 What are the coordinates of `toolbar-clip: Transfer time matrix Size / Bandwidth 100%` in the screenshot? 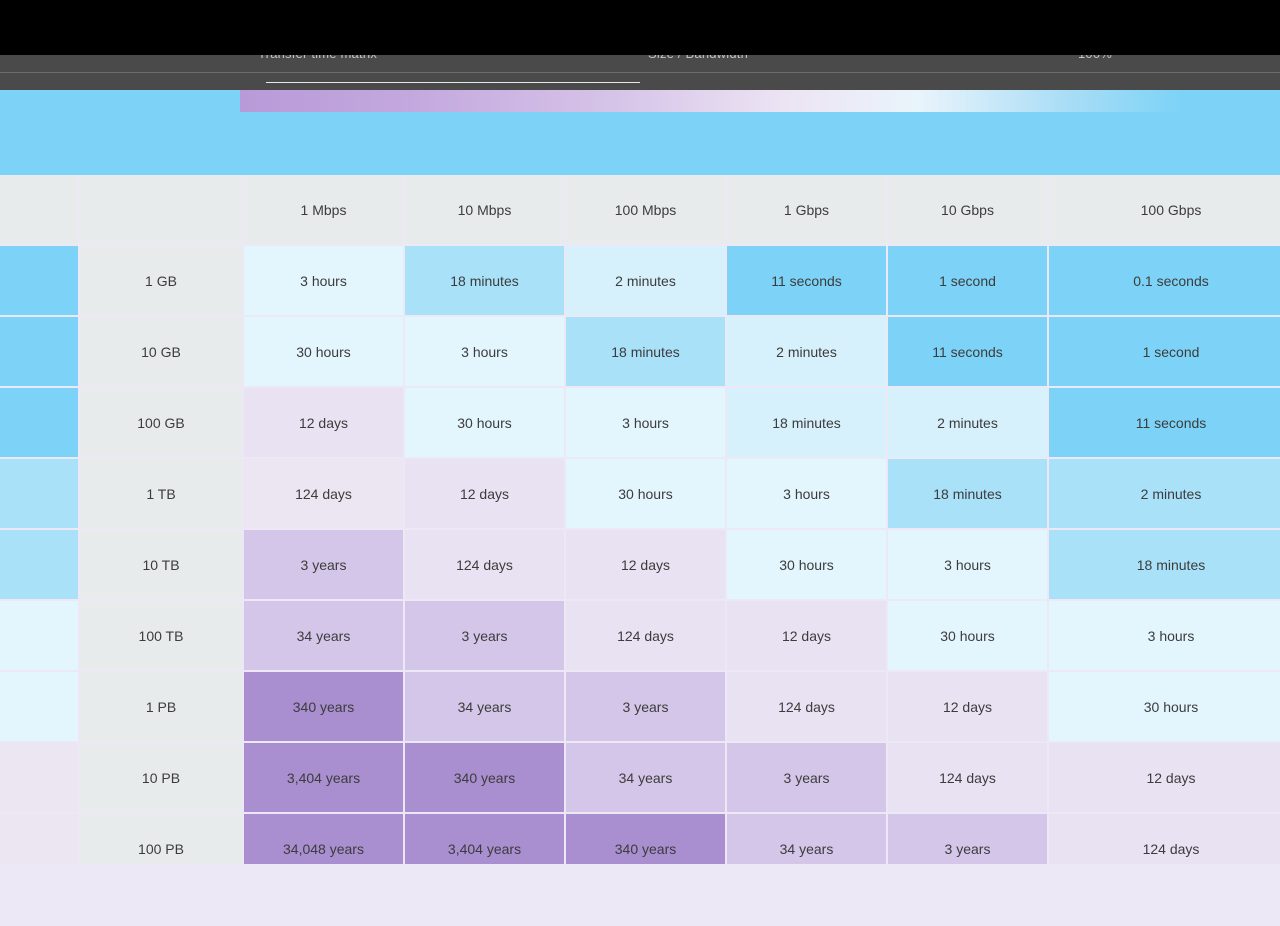 It's located at (640, 72).